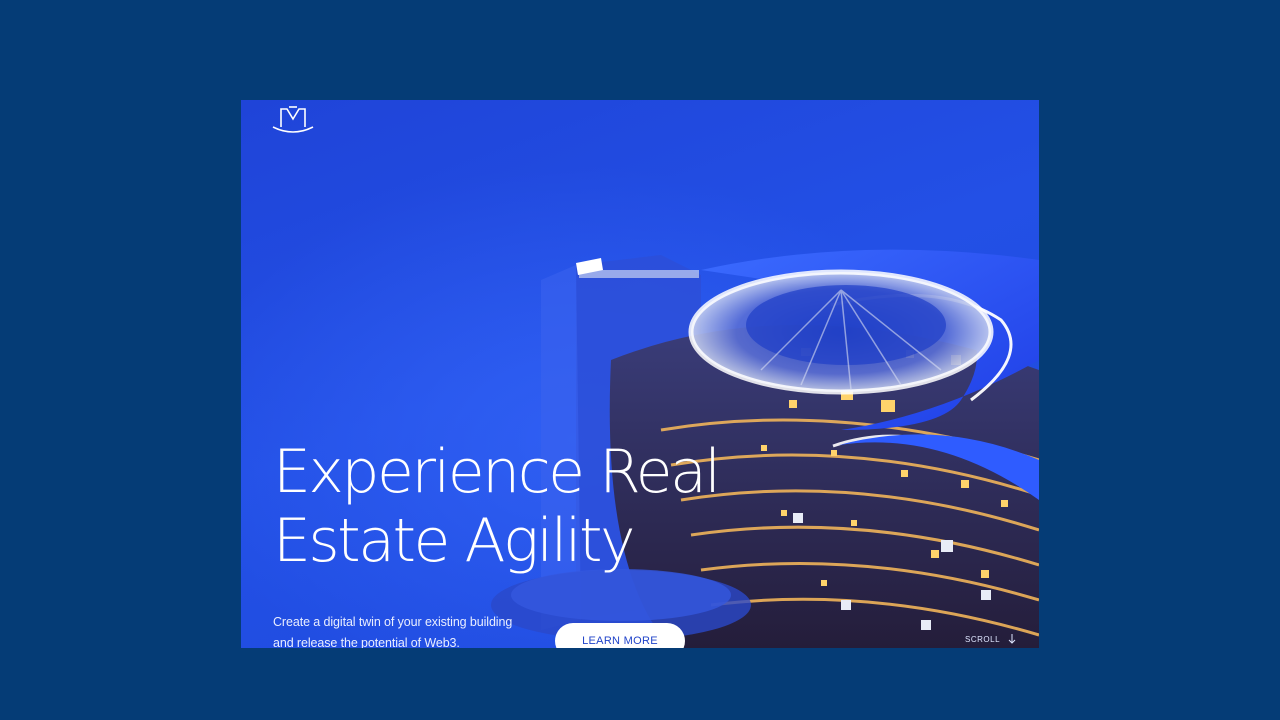 Image resolution: width=1280 pixels, height=720 pixels. I want to click on subtext-line-2: and release the potential of Web3., so click(366, 642).